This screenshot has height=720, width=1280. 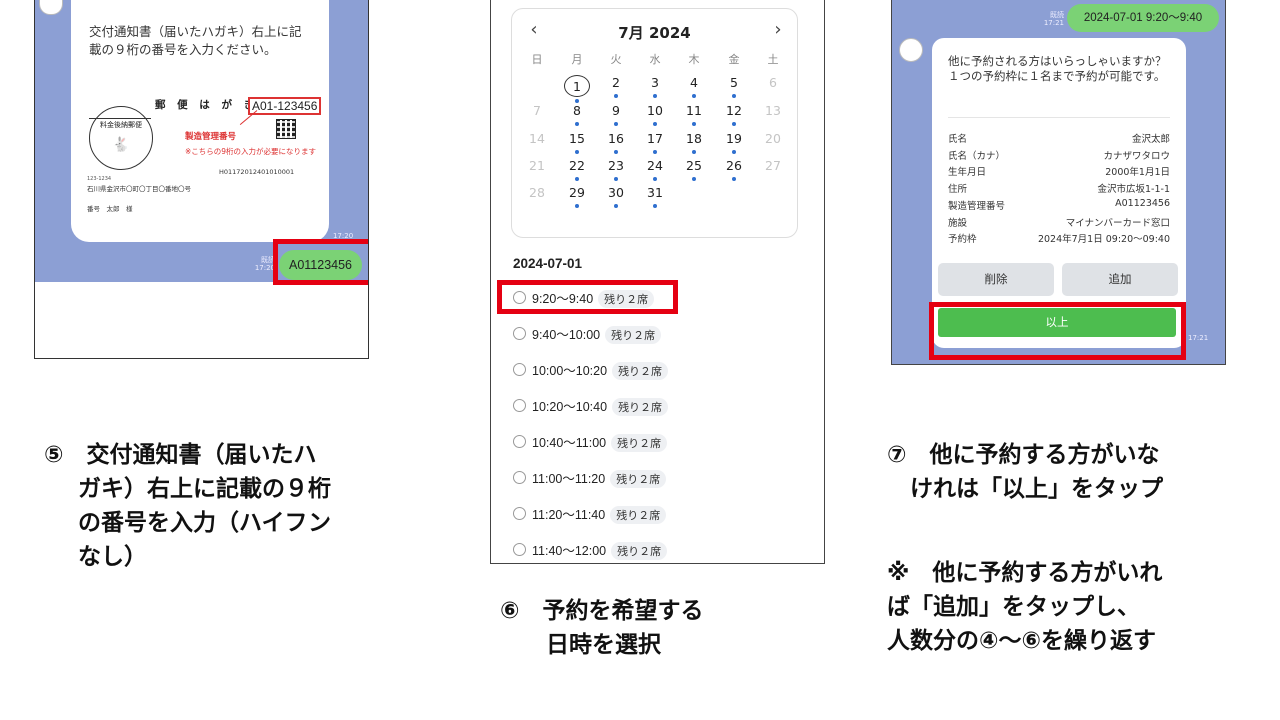 What do you see at coordinates (577, 110) in the screenshot?
I see `calendar-day: 8` at bounding box center [577, 110].